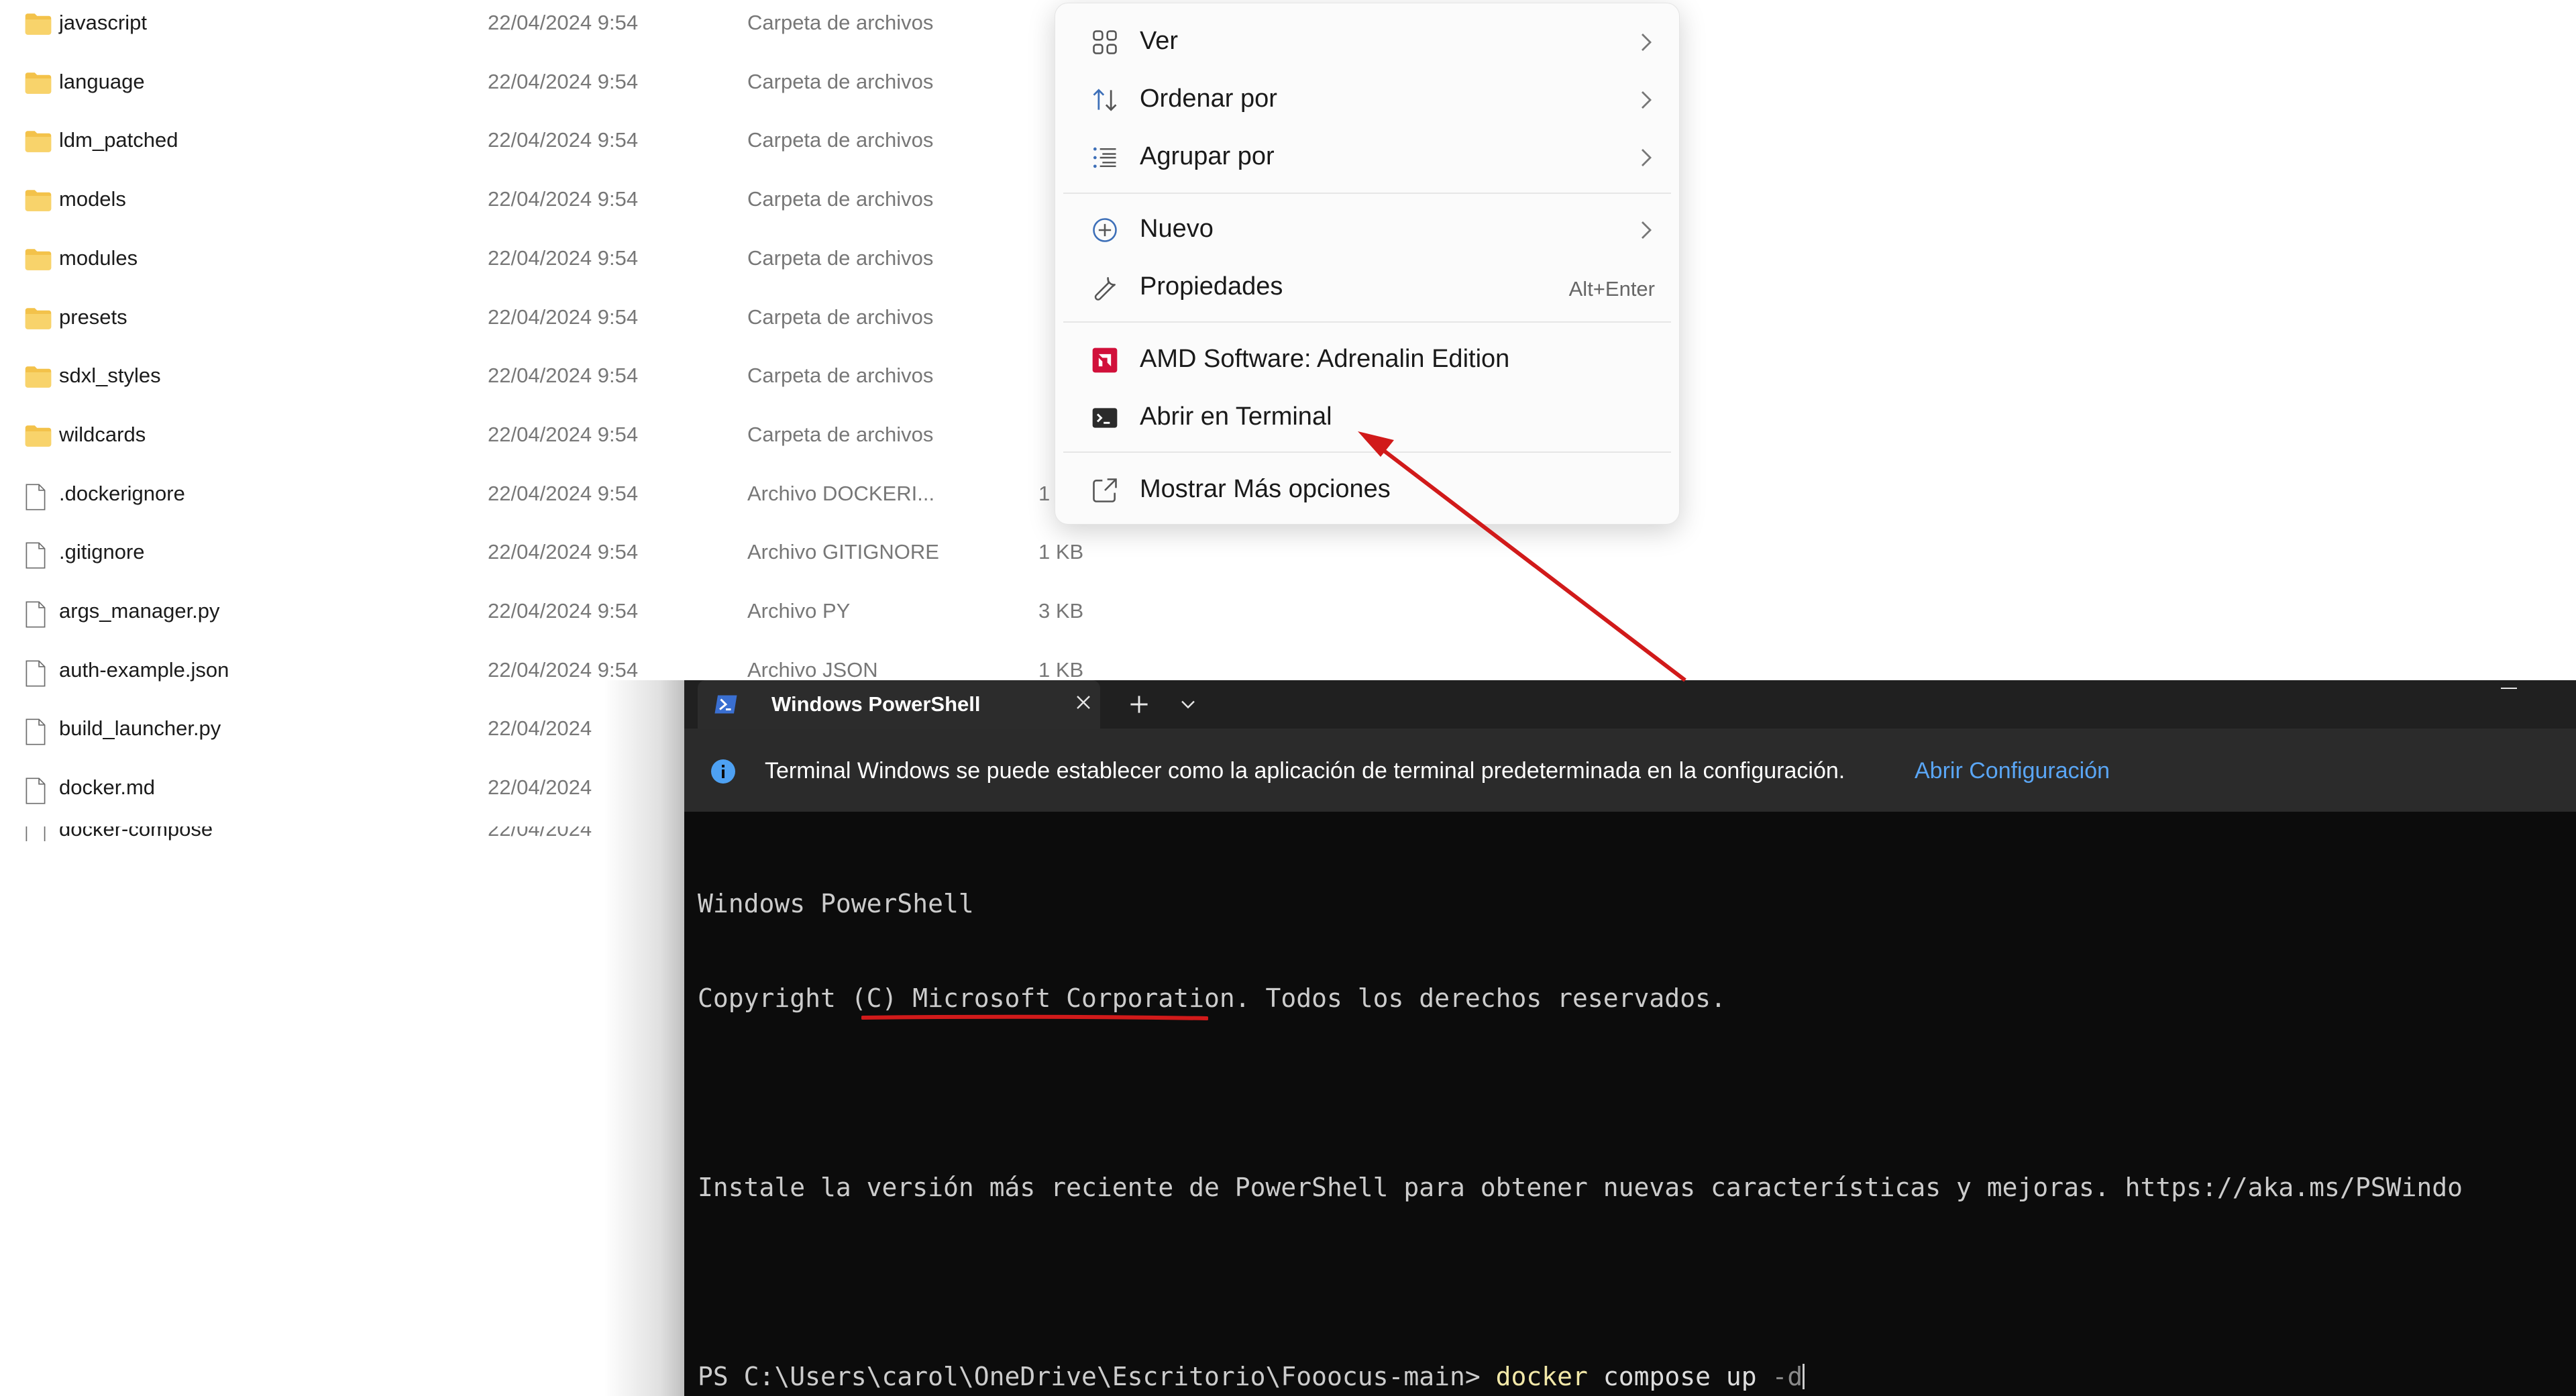  What do you see at coordinates (118, 140) in the screenshot?
I see `file-name: ldm_patched` at bounding box center [118, 140].